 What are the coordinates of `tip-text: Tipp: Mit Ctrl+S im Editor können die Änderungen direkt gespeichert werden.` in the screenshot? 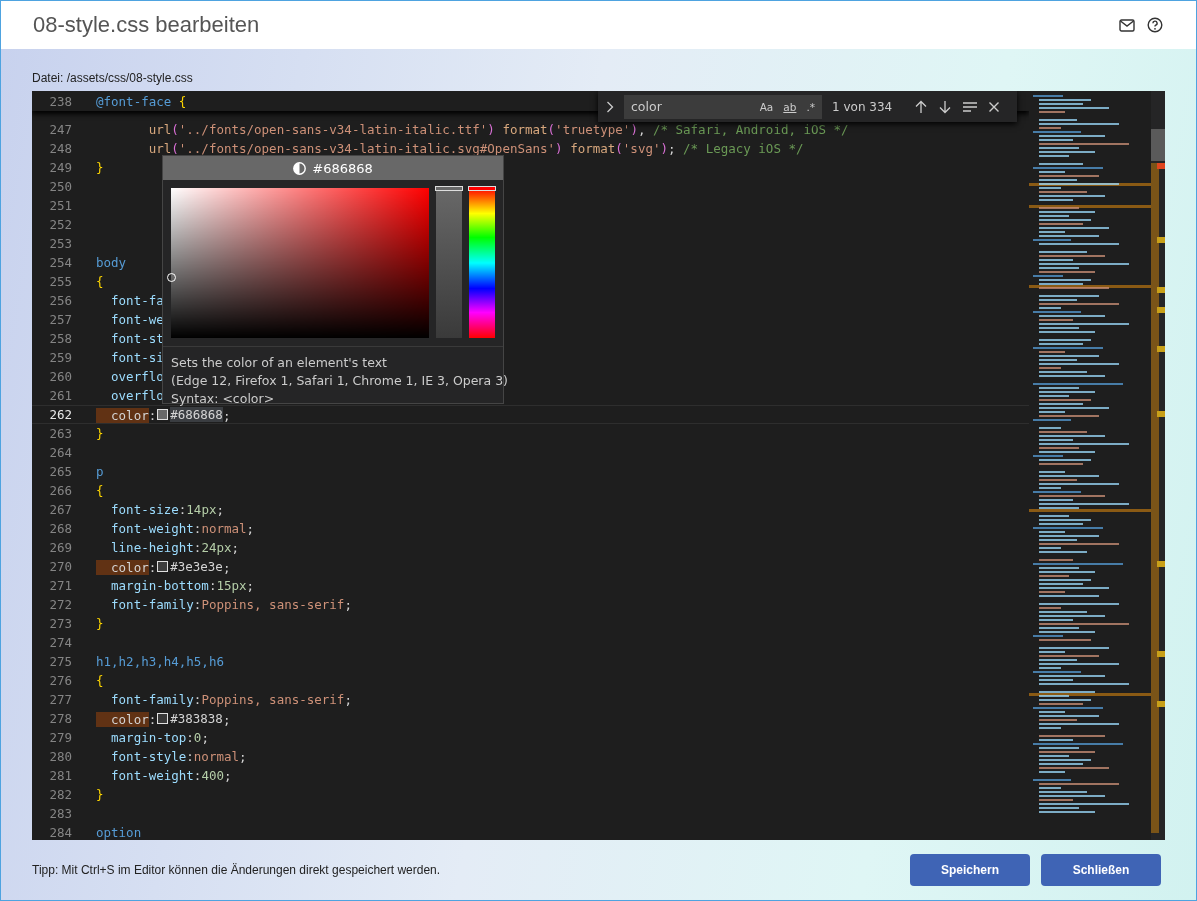 It's located at (236, 870).